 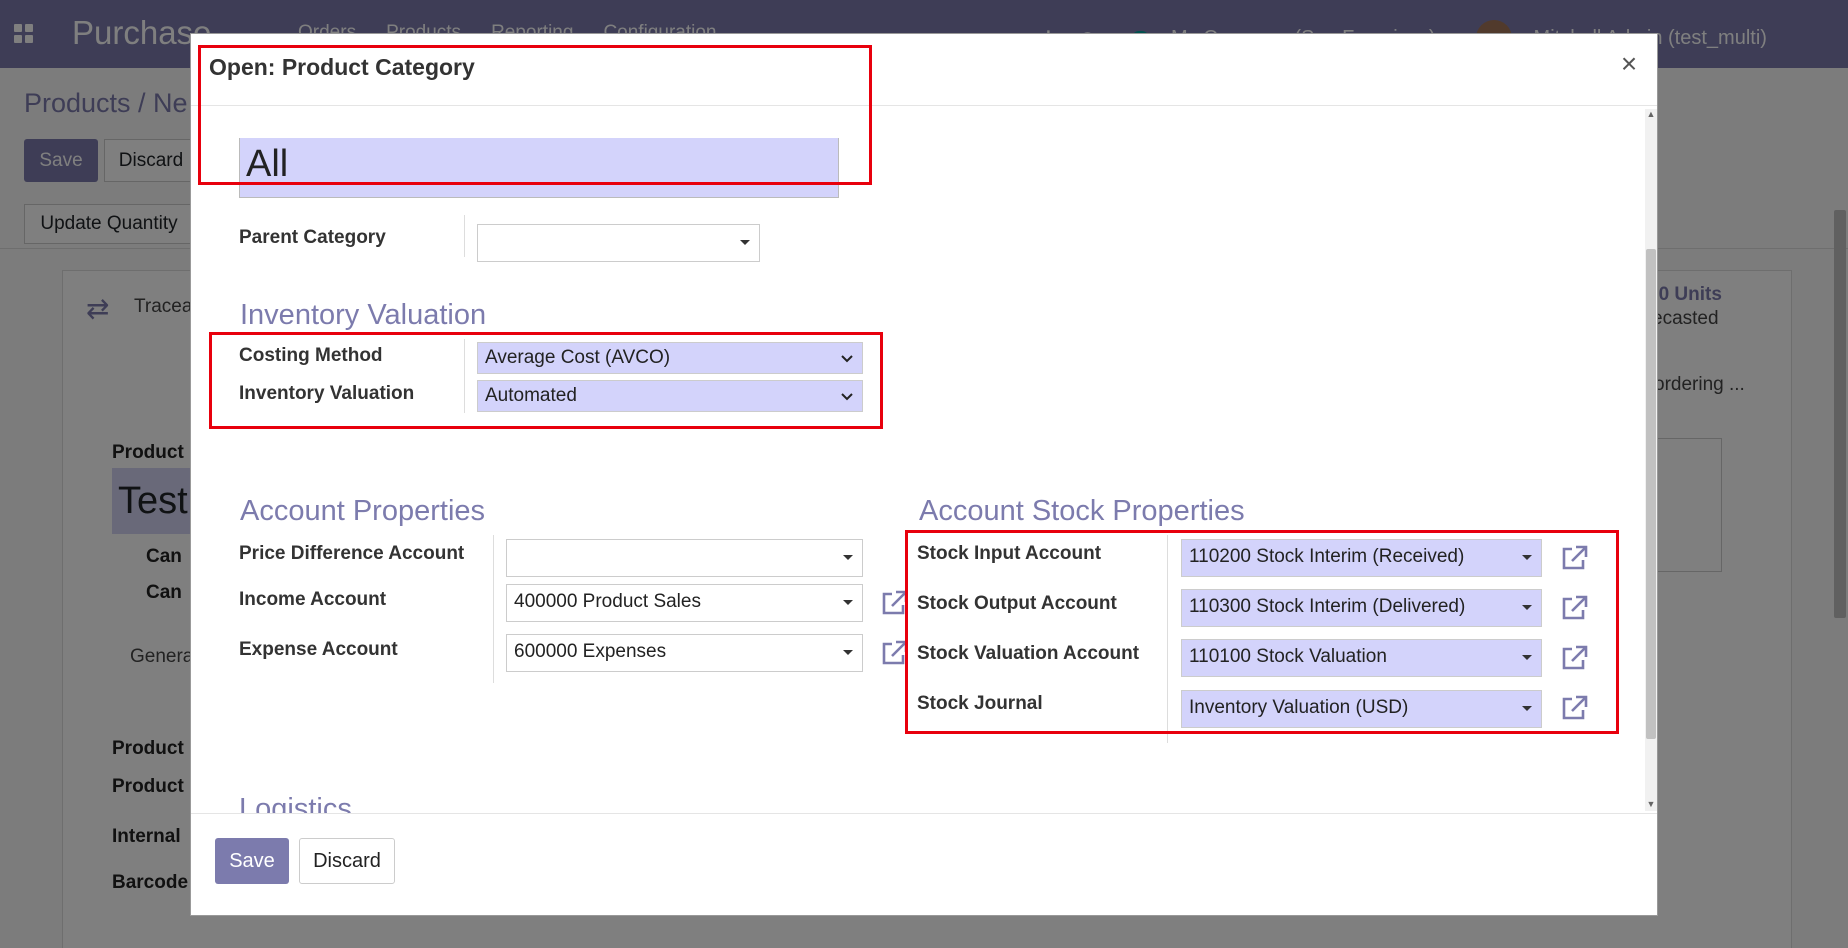 What do you see at coordinates (327, 393) in the screenshot?
I see `inventory-valuation-label: Inventory Valuation` at bounding box center [327, 393].